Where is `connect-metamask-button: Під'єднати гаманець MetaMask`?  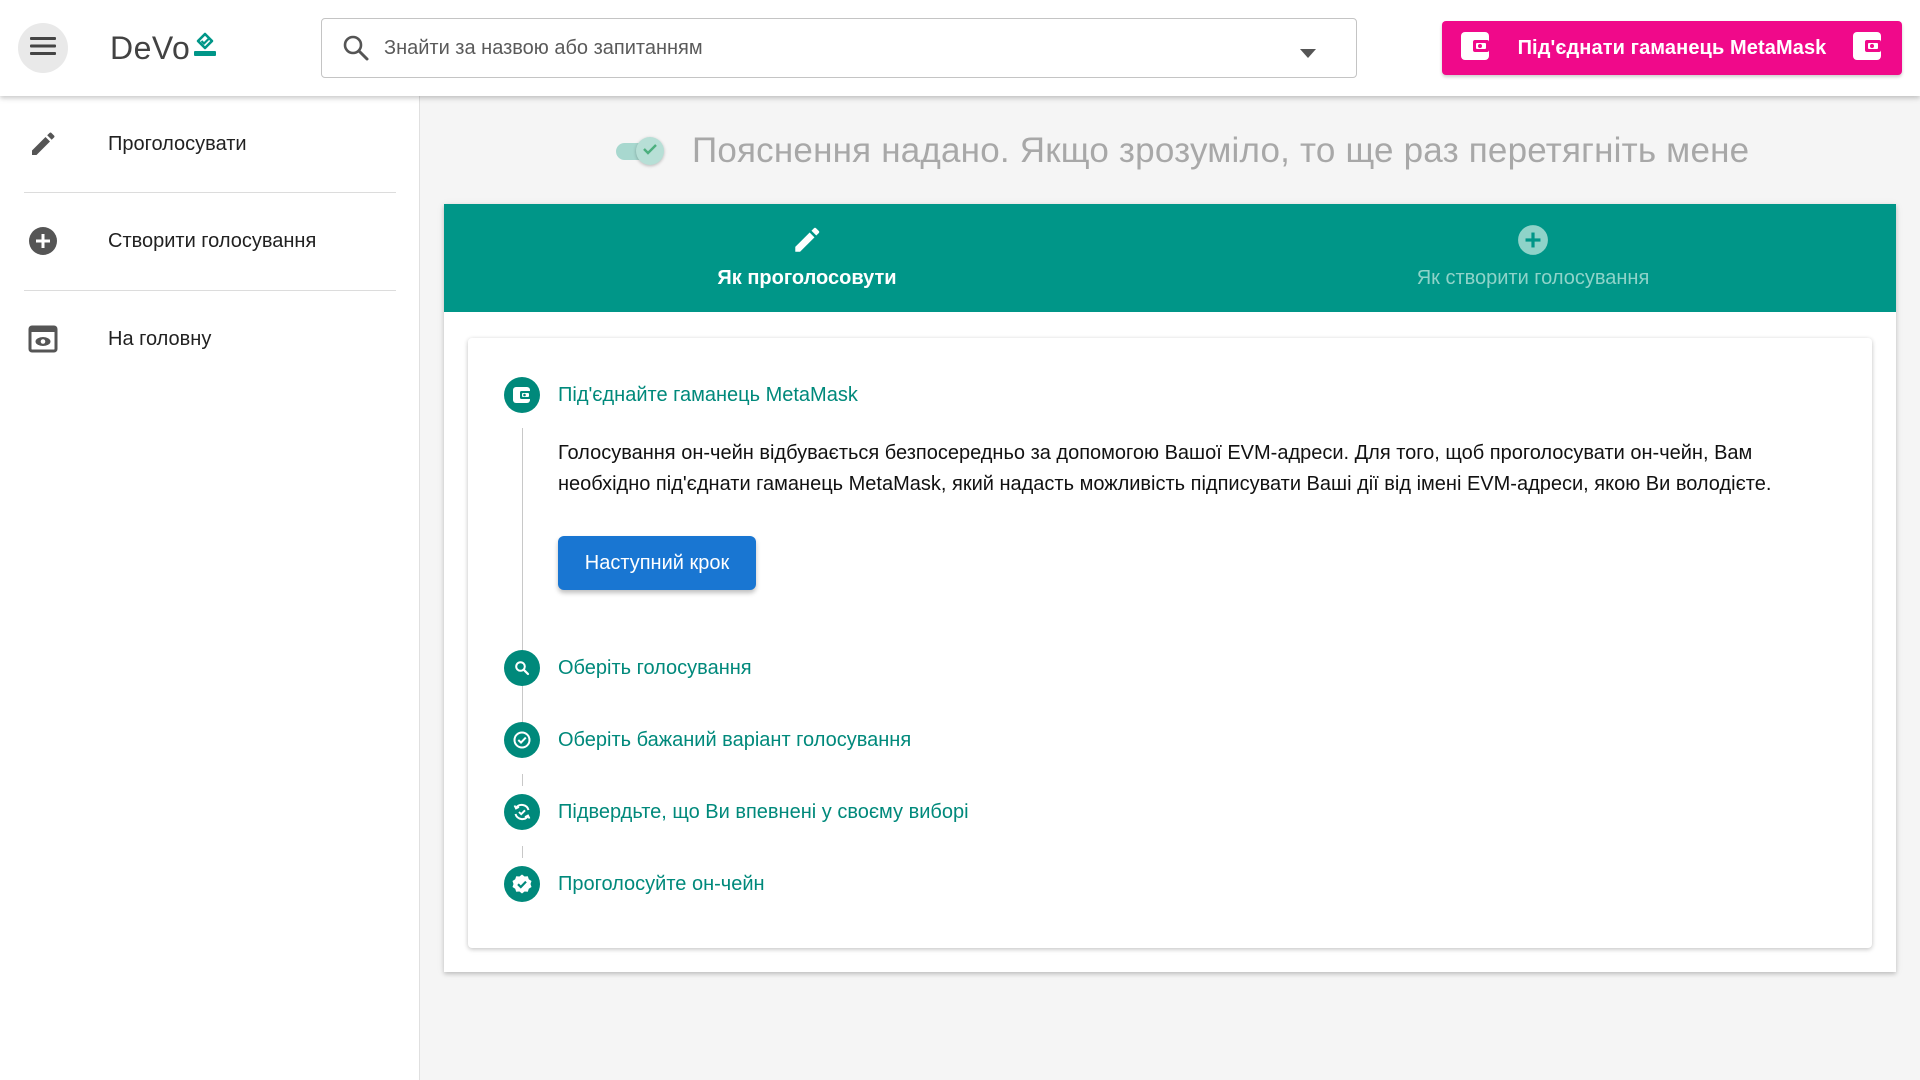
connect-metamask-button: Під'єднати гаманець MetaMask is located at coordinates (1672, 48).